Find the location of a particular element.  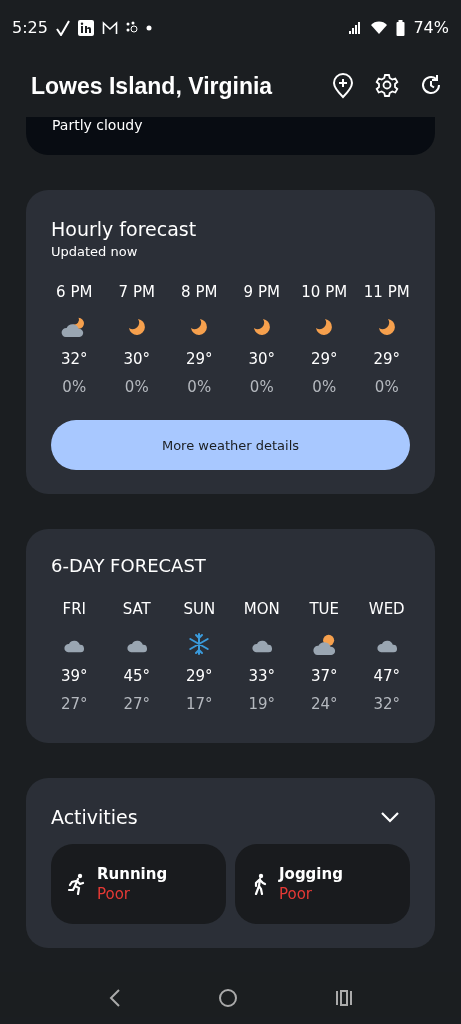

recents-icon is located at coordinates (343, 998).